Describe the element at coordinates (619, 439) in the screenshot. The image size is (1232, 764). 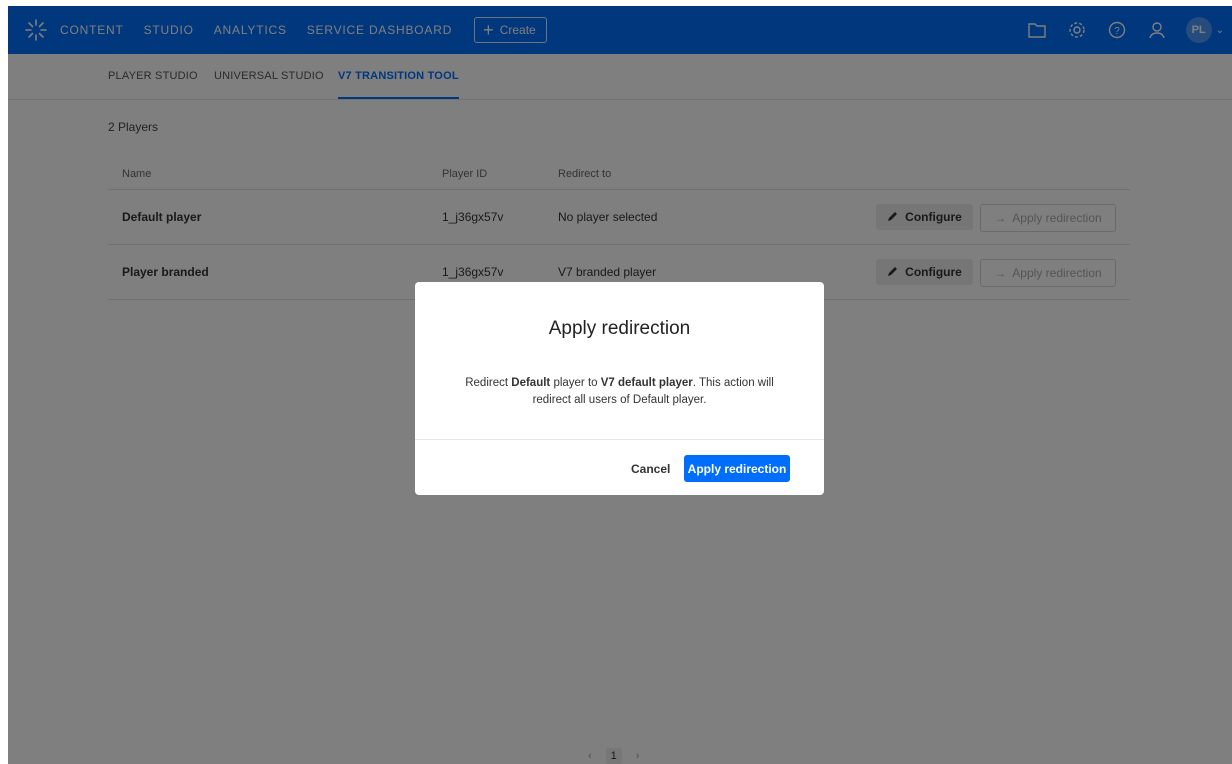
I see `dialog-divider` at that location.